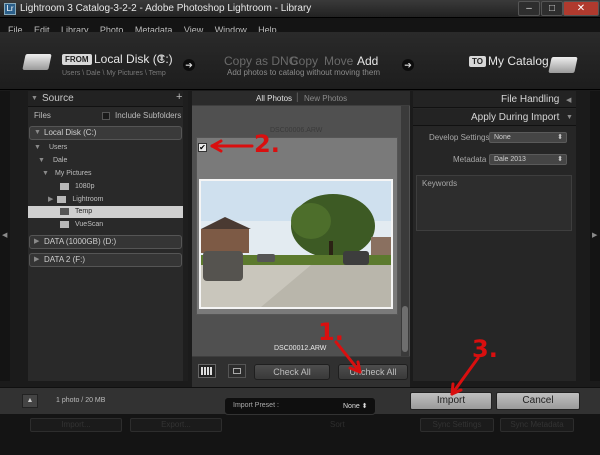 This screenshot has height=455, width=600. Describe the element at coordinates (267, 144) in the screenshot. I see `annotation-label-2: 2.` at that location.